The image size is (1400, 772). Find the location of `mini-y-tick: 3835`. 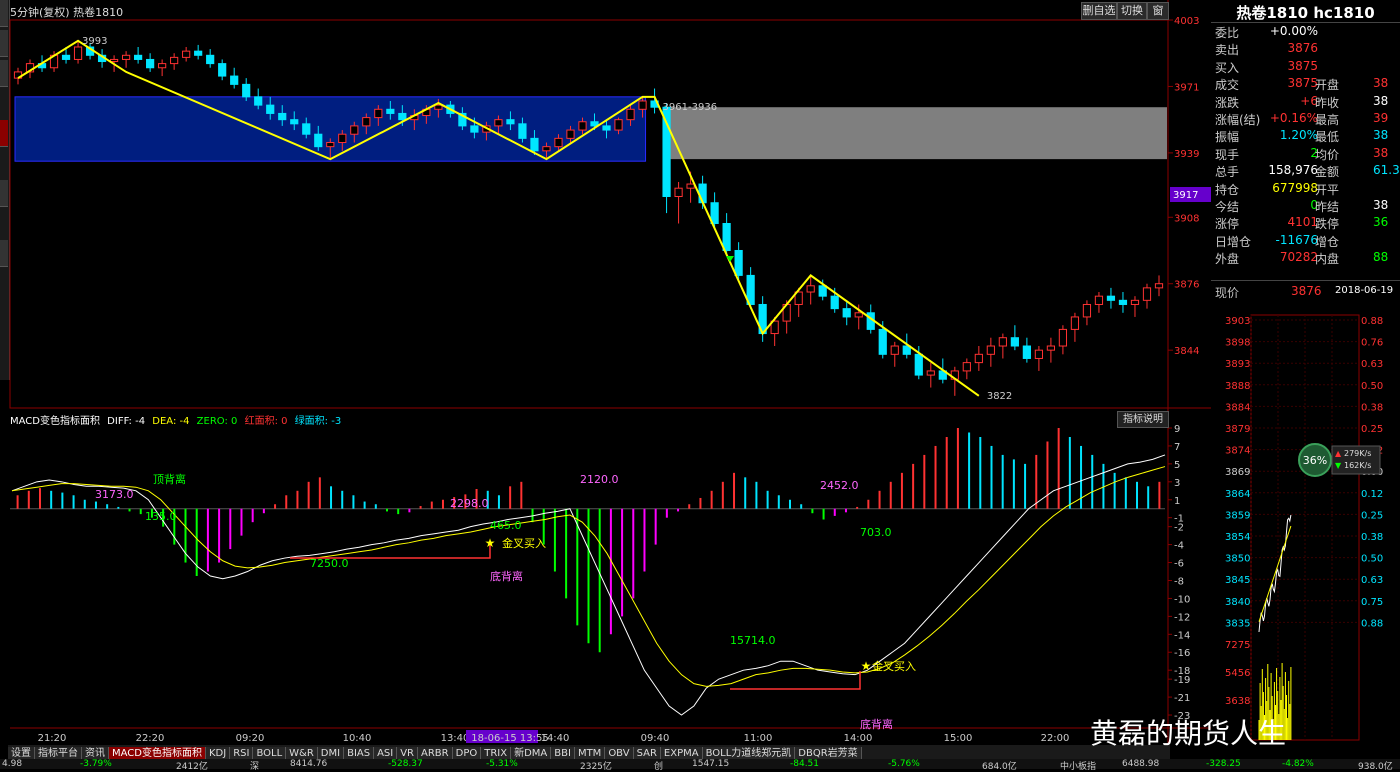

mini-y-tick: 3835 is located at coordinates (1237, 623).